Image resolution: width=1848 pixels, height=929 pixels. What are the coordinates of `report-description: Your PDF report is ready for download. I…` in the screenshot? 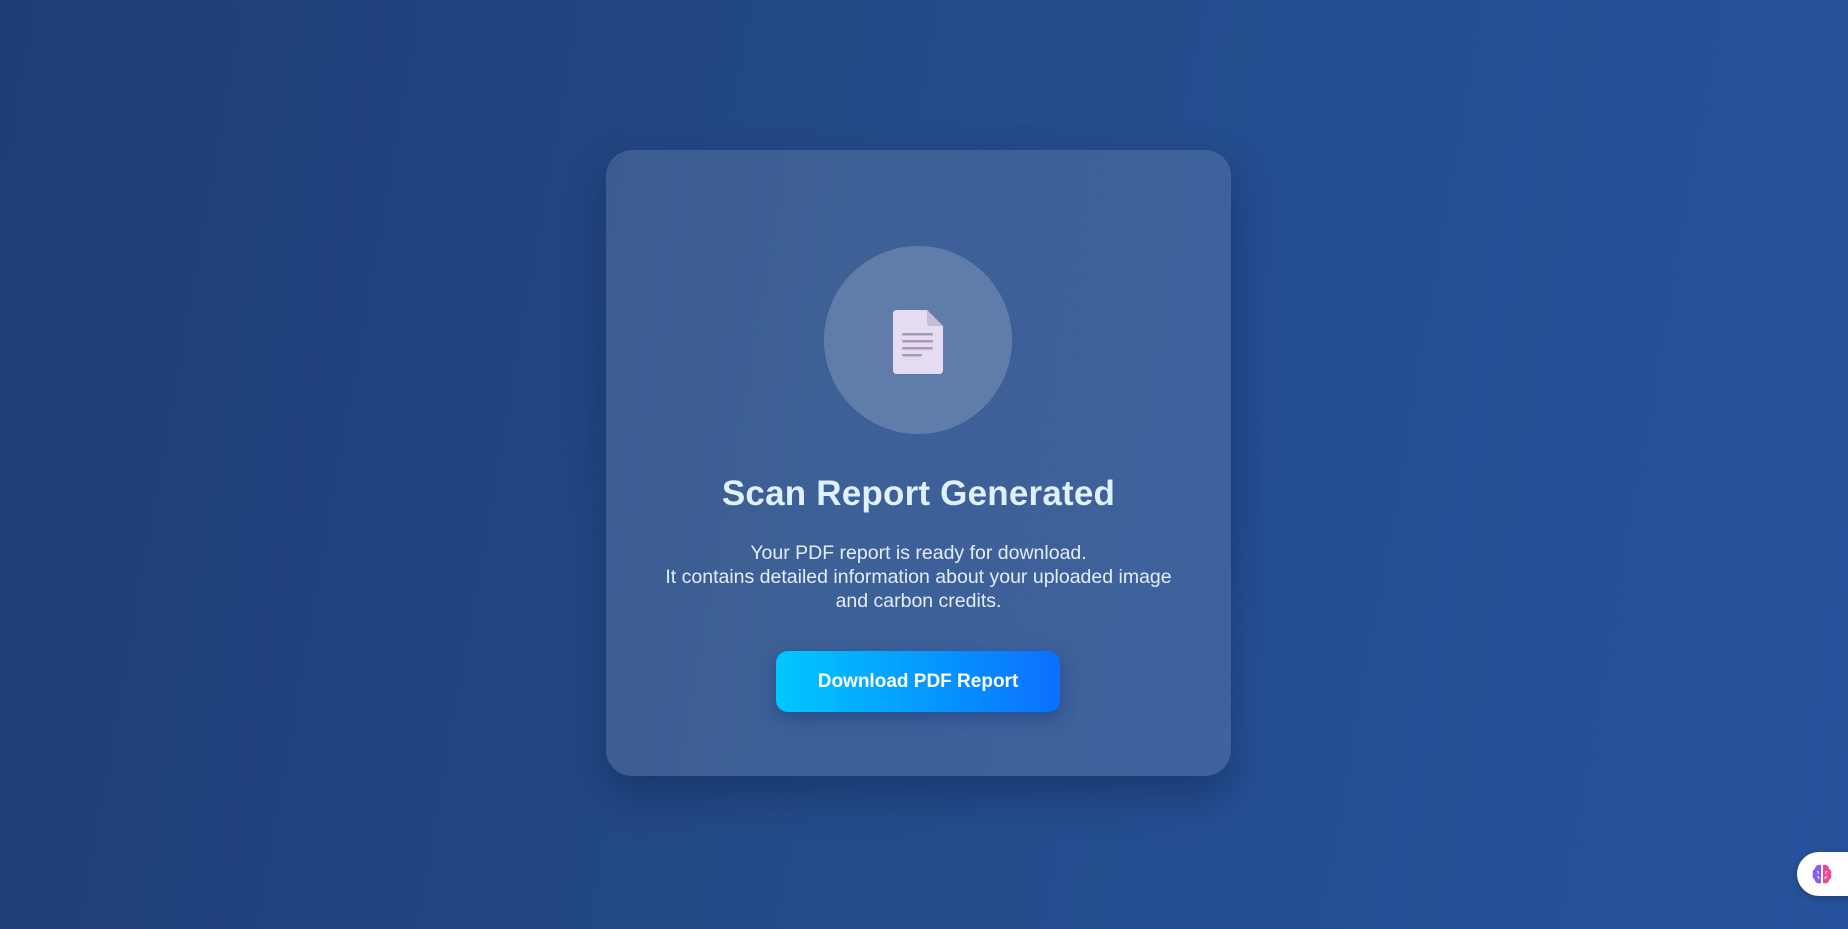 It's located at (918, 577).